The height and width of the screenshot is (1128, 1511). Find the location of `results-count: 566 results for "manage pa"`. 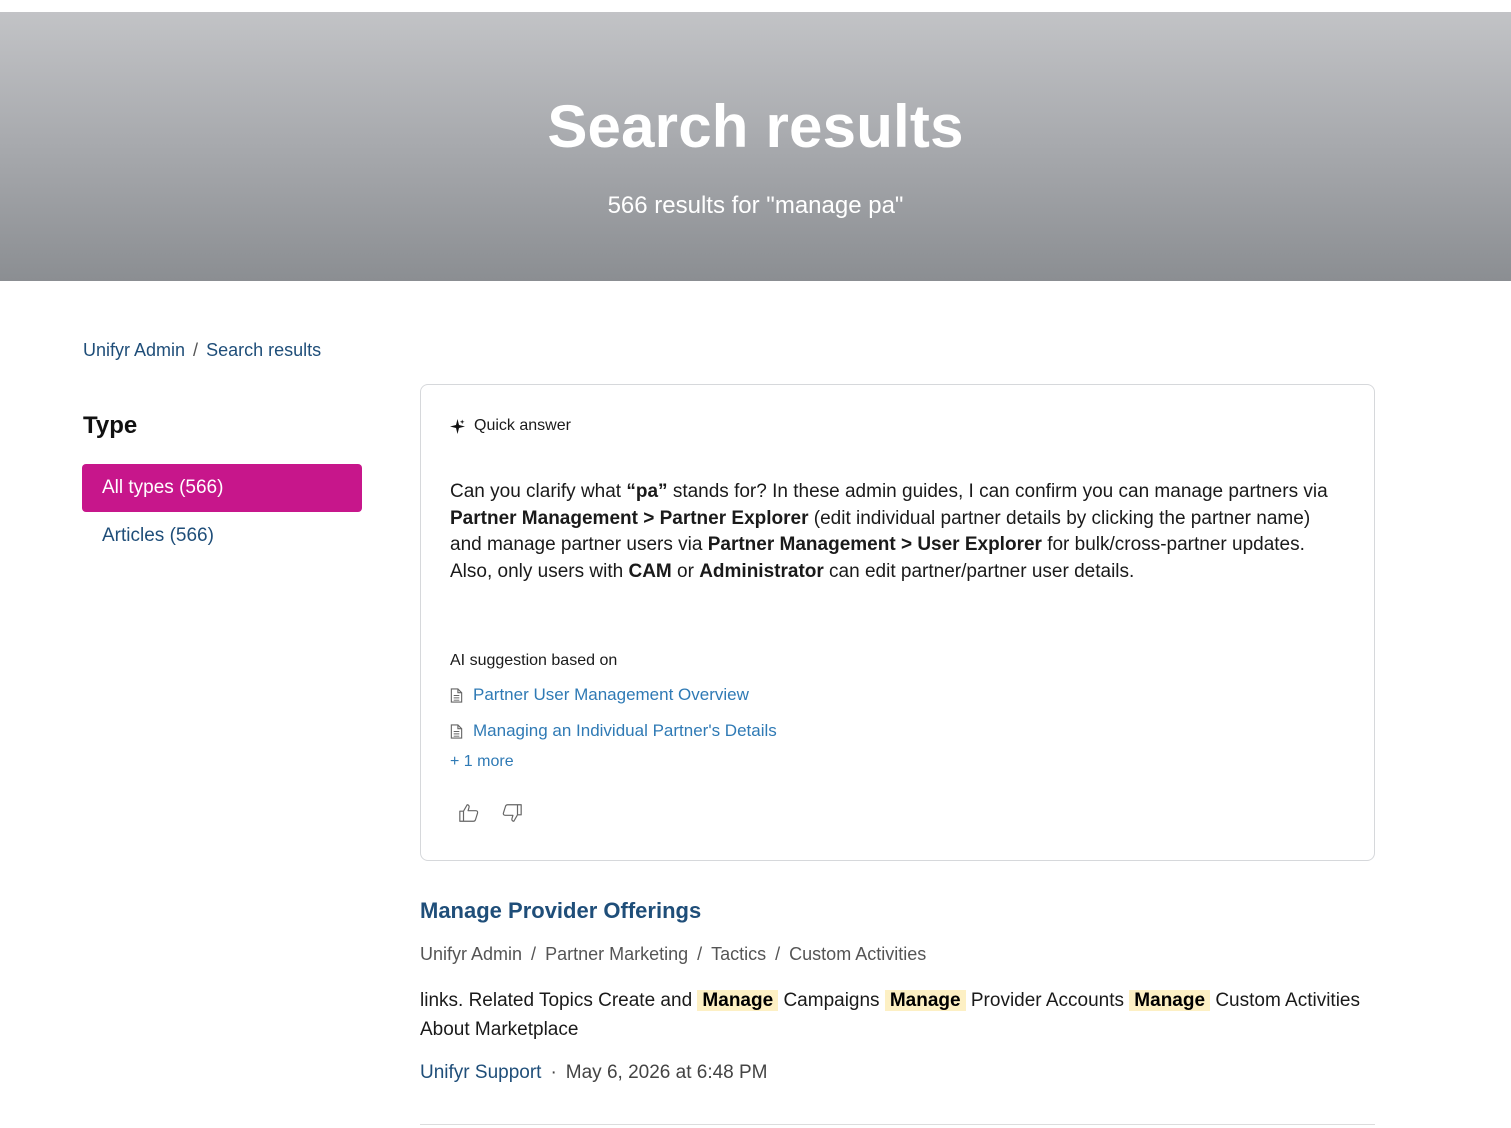

results-count: 566 results for "manage pa" is located at coordinates (755, 205).